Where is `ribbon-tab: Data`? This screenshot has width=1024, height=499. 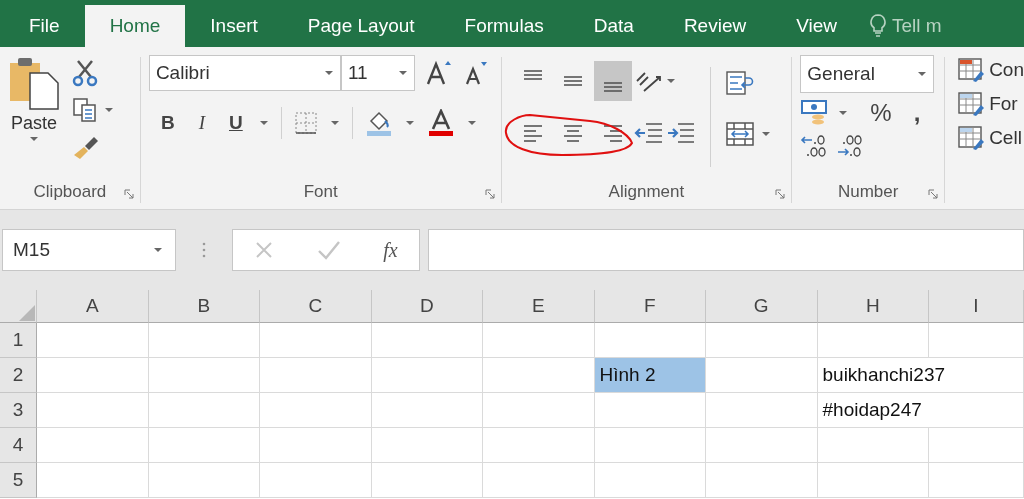 ribbon-tab: Data is located at coordinates (613, 26).